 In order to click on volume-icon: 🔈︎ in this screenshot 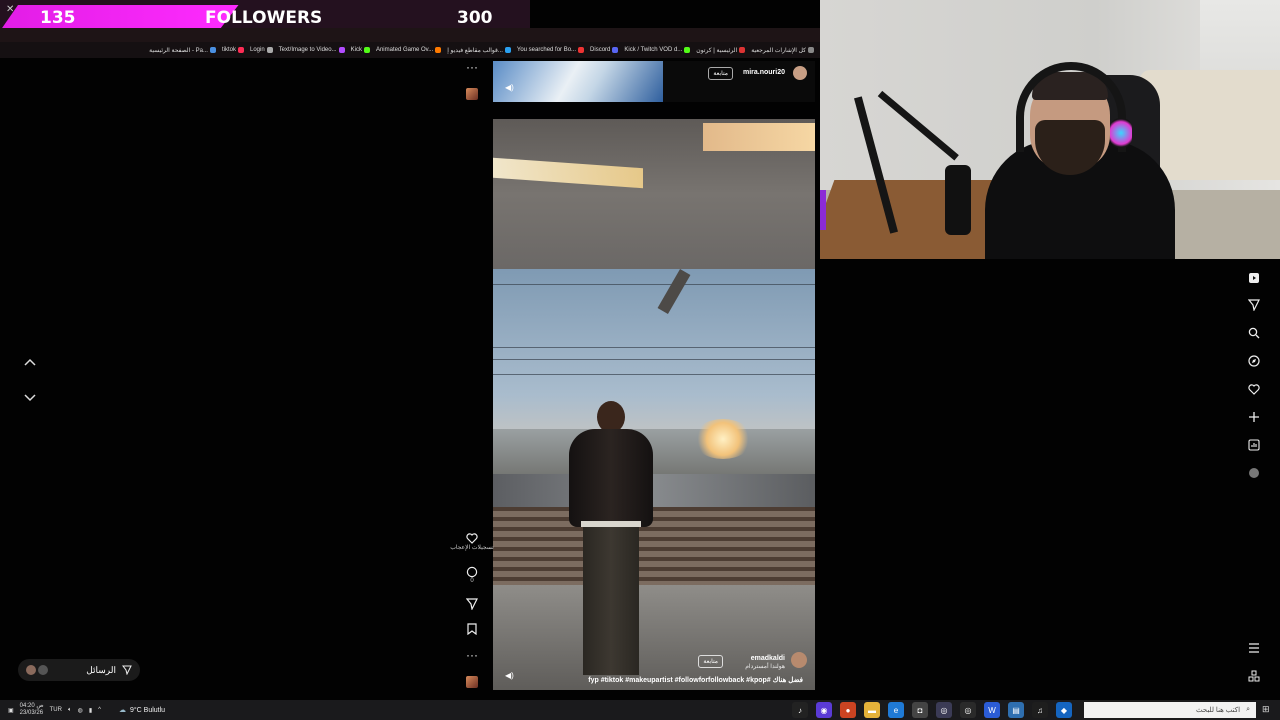, I will do `click(70, 710)`.